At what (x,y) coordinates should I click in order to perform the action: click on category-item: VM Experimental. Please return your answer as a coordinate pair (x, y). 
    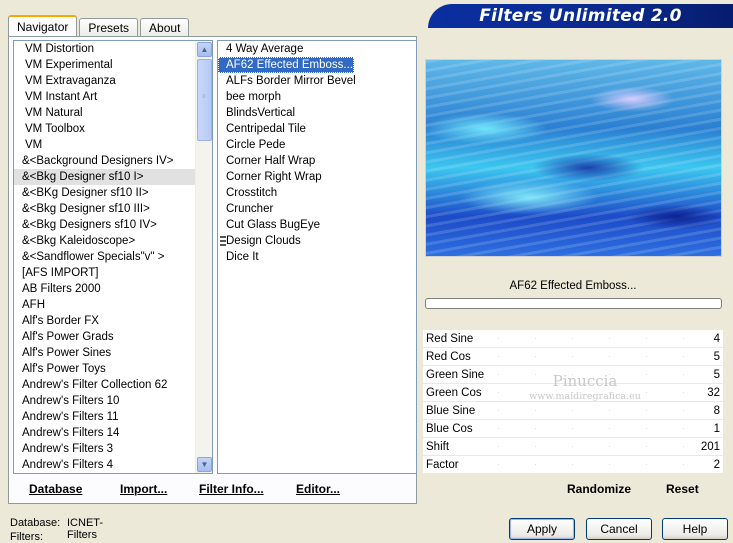
    Looking at the image, I should click on (113, 65).